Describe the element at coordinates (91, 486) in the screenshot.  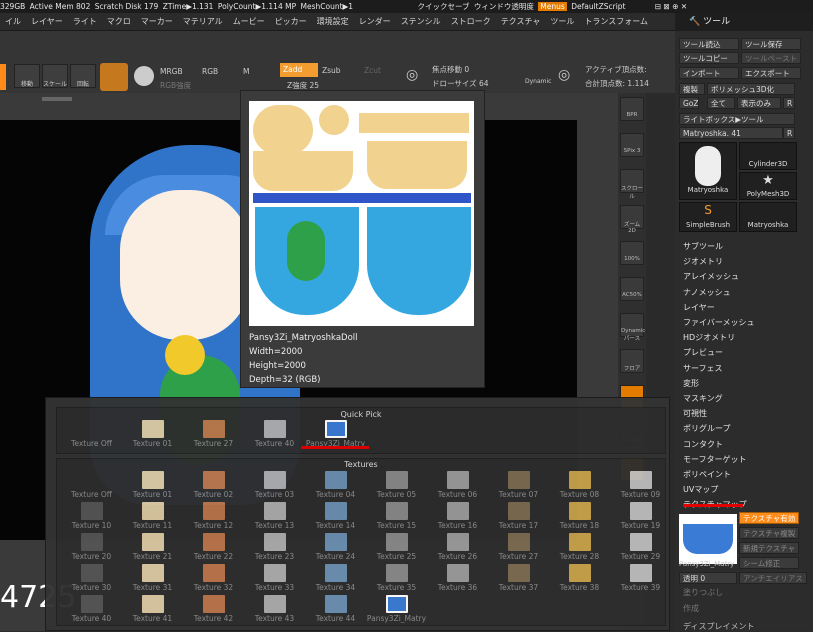
I see `texture-item: Texture Off` at that location.